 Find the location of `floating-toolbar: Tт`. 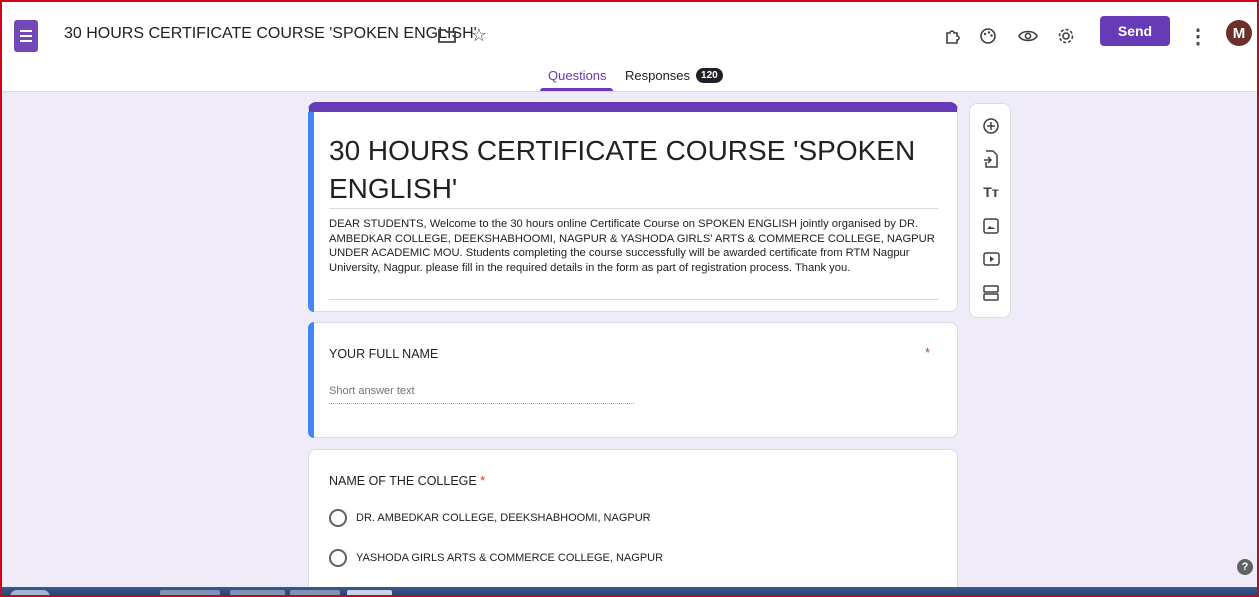

floating-toolbar: Tт is located at coordinates (990, 210).